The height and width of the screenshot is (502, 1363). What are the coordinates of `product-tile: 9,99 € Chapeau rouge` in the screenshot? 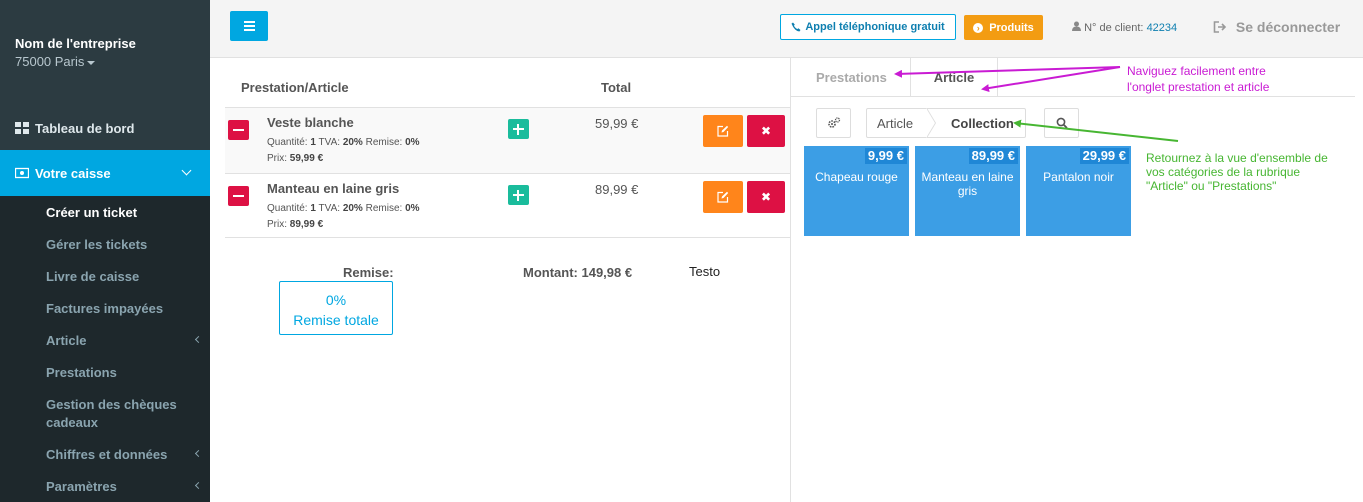 It's located at (856, 191).